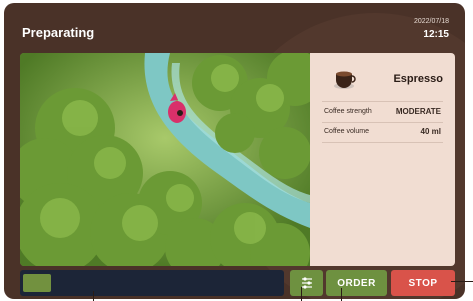  What do you see at coordinates (423, 283) in the screenshot?
I see `stop-button: STOP` at bounding box center [423, 283].